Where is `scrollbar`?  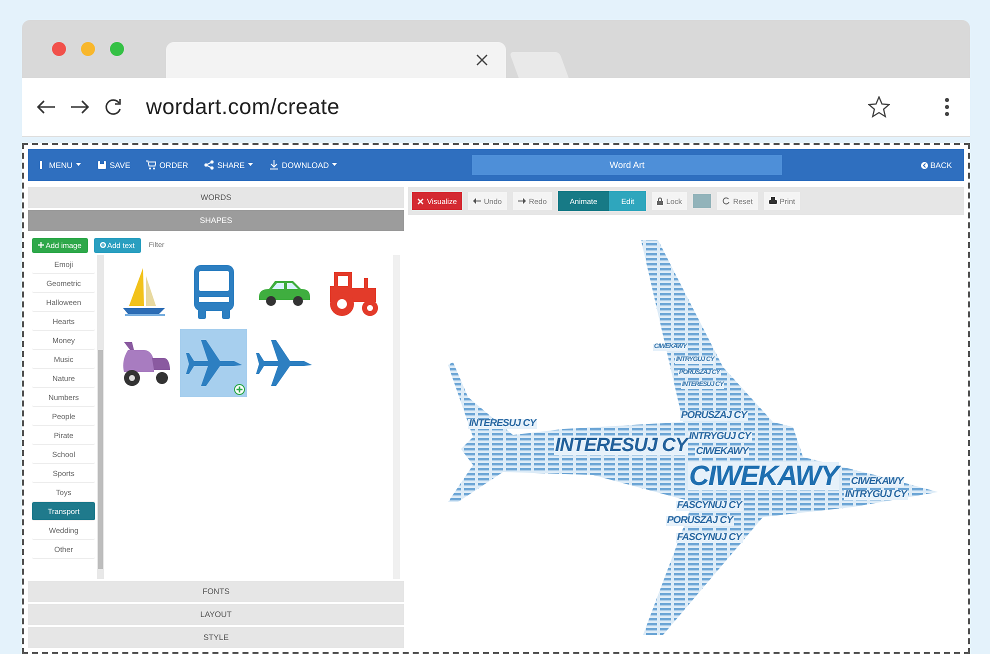
scrollbar is located at coordinates (100, 417).